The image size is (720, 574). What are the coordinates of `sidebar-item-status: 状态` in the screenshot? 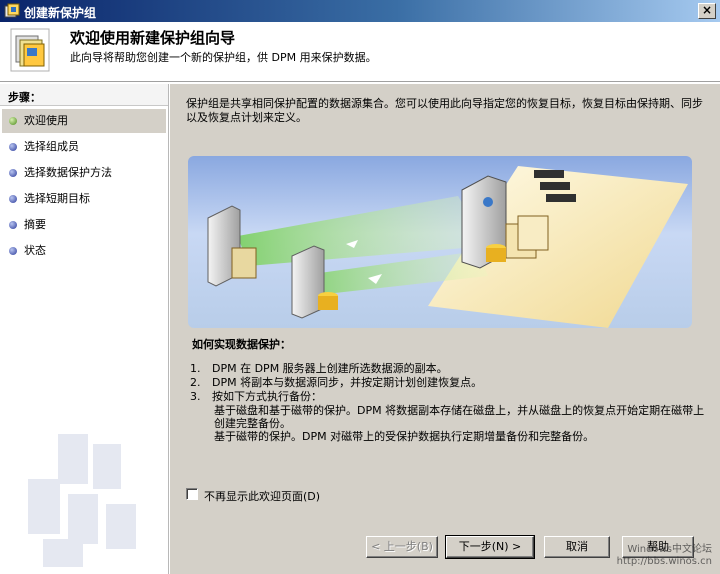 It's located at (84, 251).